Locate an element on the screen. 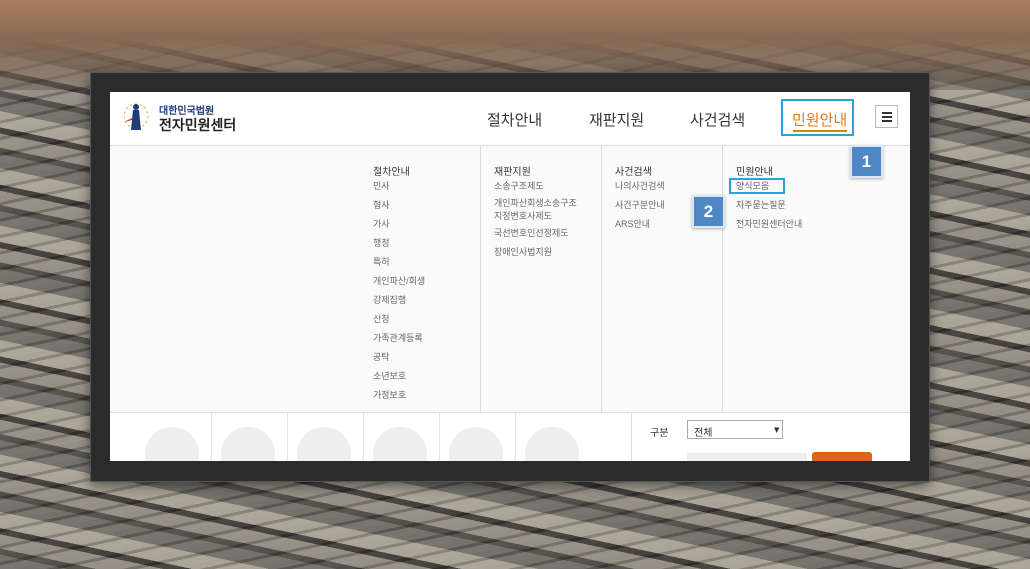 The height and width of the screenshot is (569, 1030). nav-trial-support: 재판지원 is located at coordinates (616, 119).